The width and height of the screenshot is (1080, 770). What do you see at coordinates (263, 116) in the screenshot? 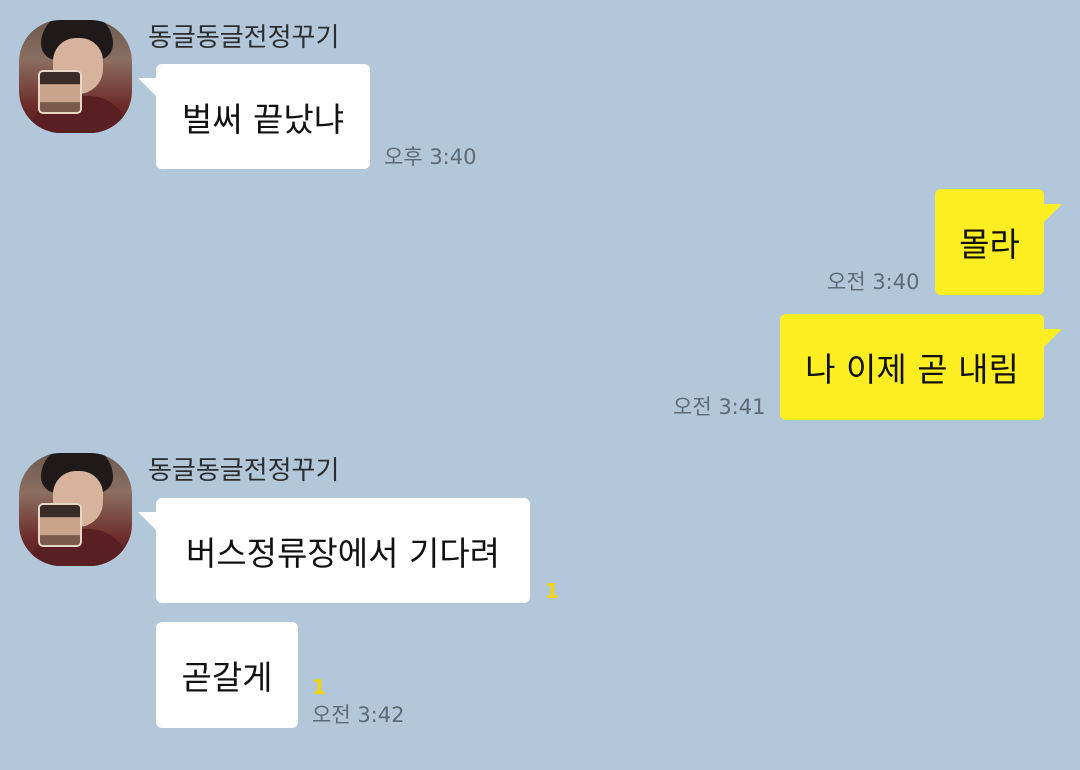
I see `message-bubble: 벌써 끝났냐` at bounding box center [263, 116].